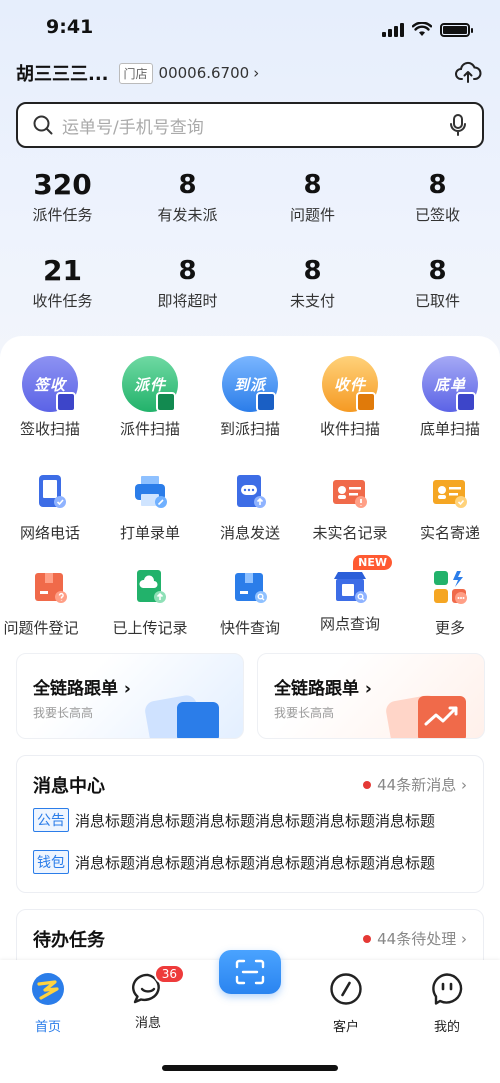 Image resolution: width=500 pixels, height=1083 pixels. I want to click on scan-button, so click(250, 972).